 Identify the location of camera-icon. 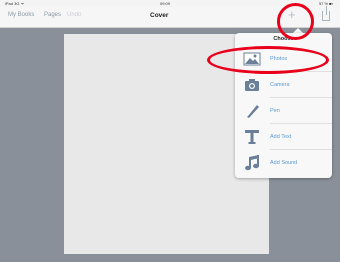
(252, 85).